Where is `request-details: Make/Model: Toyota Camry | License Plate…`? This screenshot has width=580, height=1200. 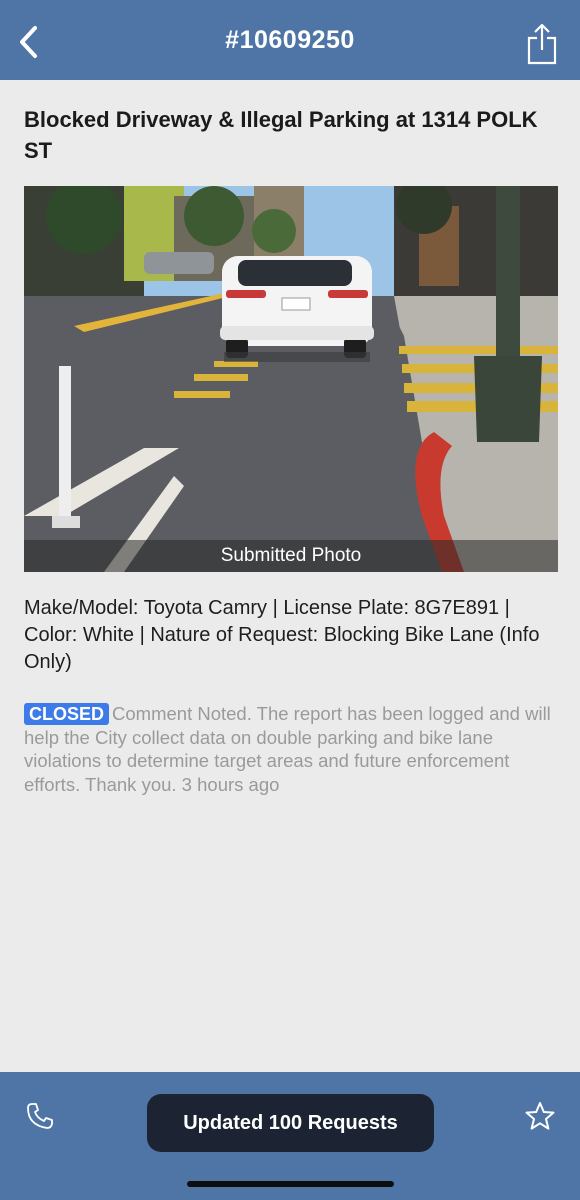 request-details: Make/Model: Toyota Camry | License Plate… is located at coordinates (282, 635).